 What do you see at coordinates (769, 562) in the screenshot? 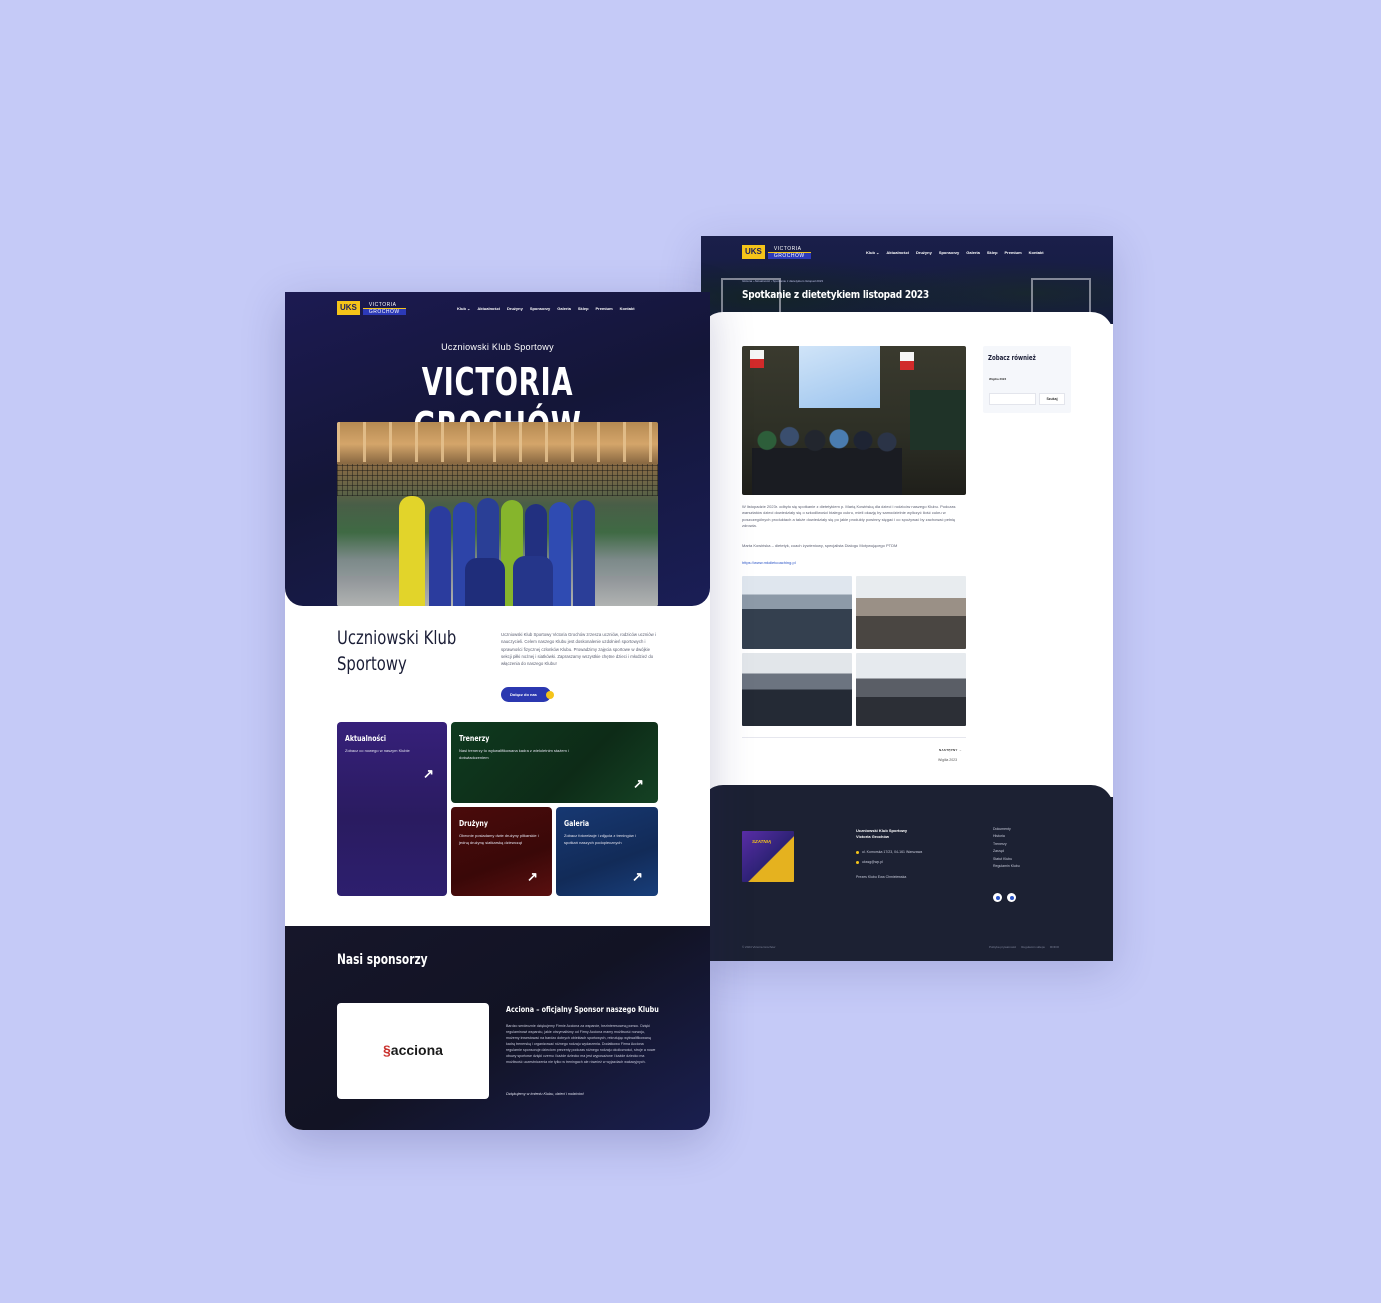
I see `external-link: https://www.mkdietcoaching.pl` at bounding box center [769, 562].